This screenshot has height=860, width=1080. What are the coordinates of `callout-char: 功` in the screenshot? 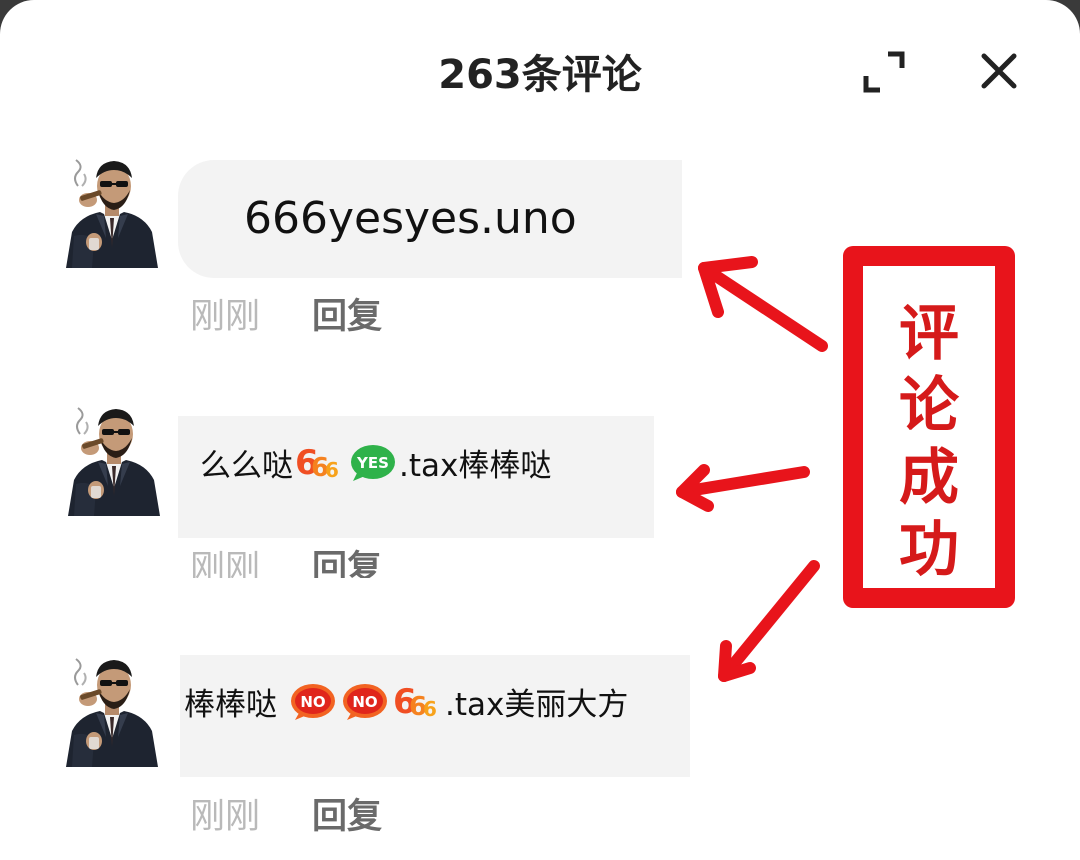 It's located at (929, 550).